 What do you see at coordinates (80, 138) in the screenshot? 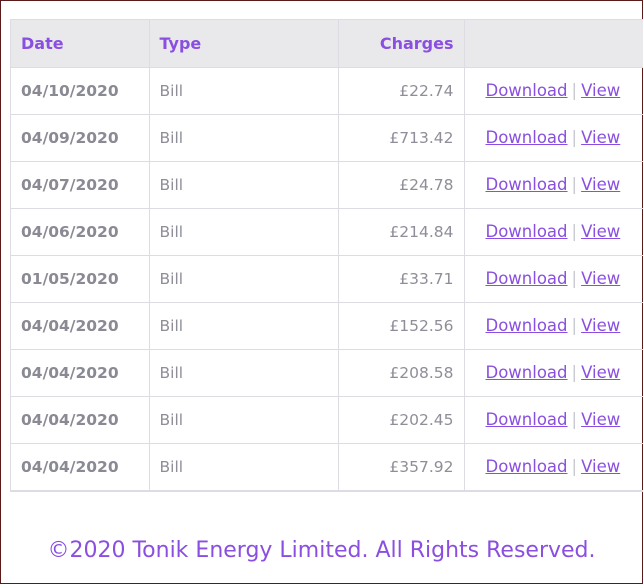
I see `cell-date: 04/09/2020` at bounding box center [80, 138].